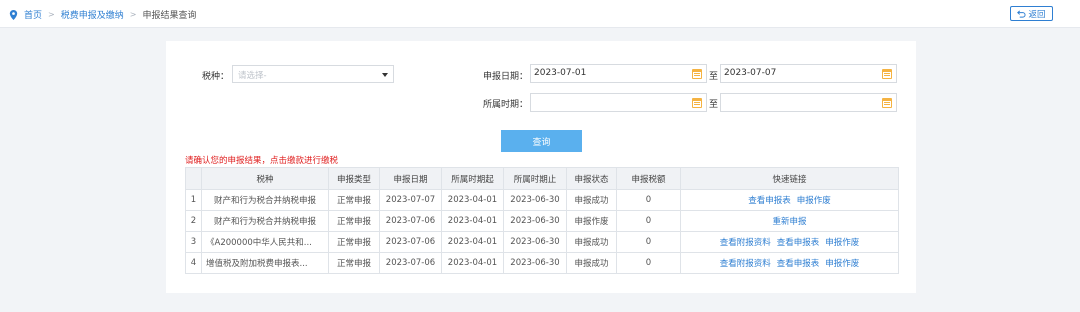 This screenshot has width=1080, height=312. I want to click on row-index: 4, so click(193, 263).